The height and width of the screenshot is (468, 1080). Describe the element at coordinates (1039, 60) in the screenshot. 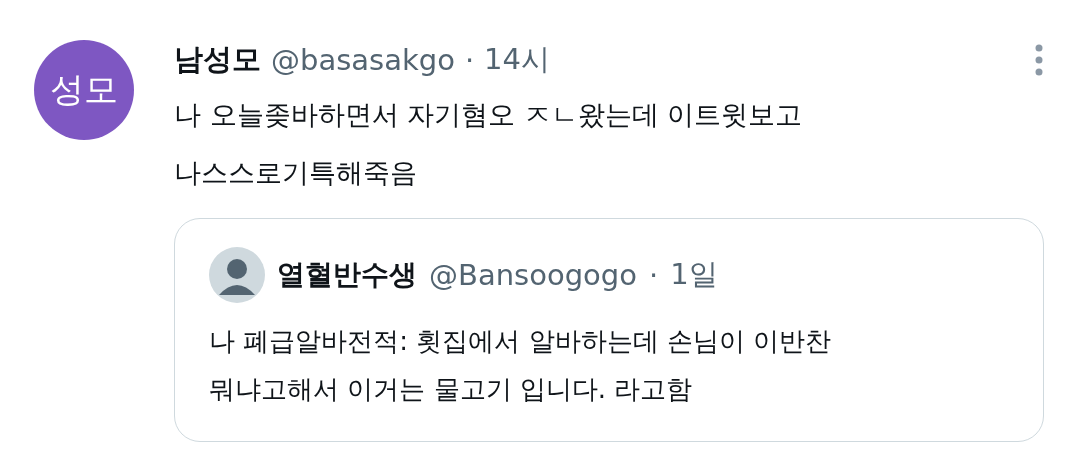

I see `more-icon` at that location.